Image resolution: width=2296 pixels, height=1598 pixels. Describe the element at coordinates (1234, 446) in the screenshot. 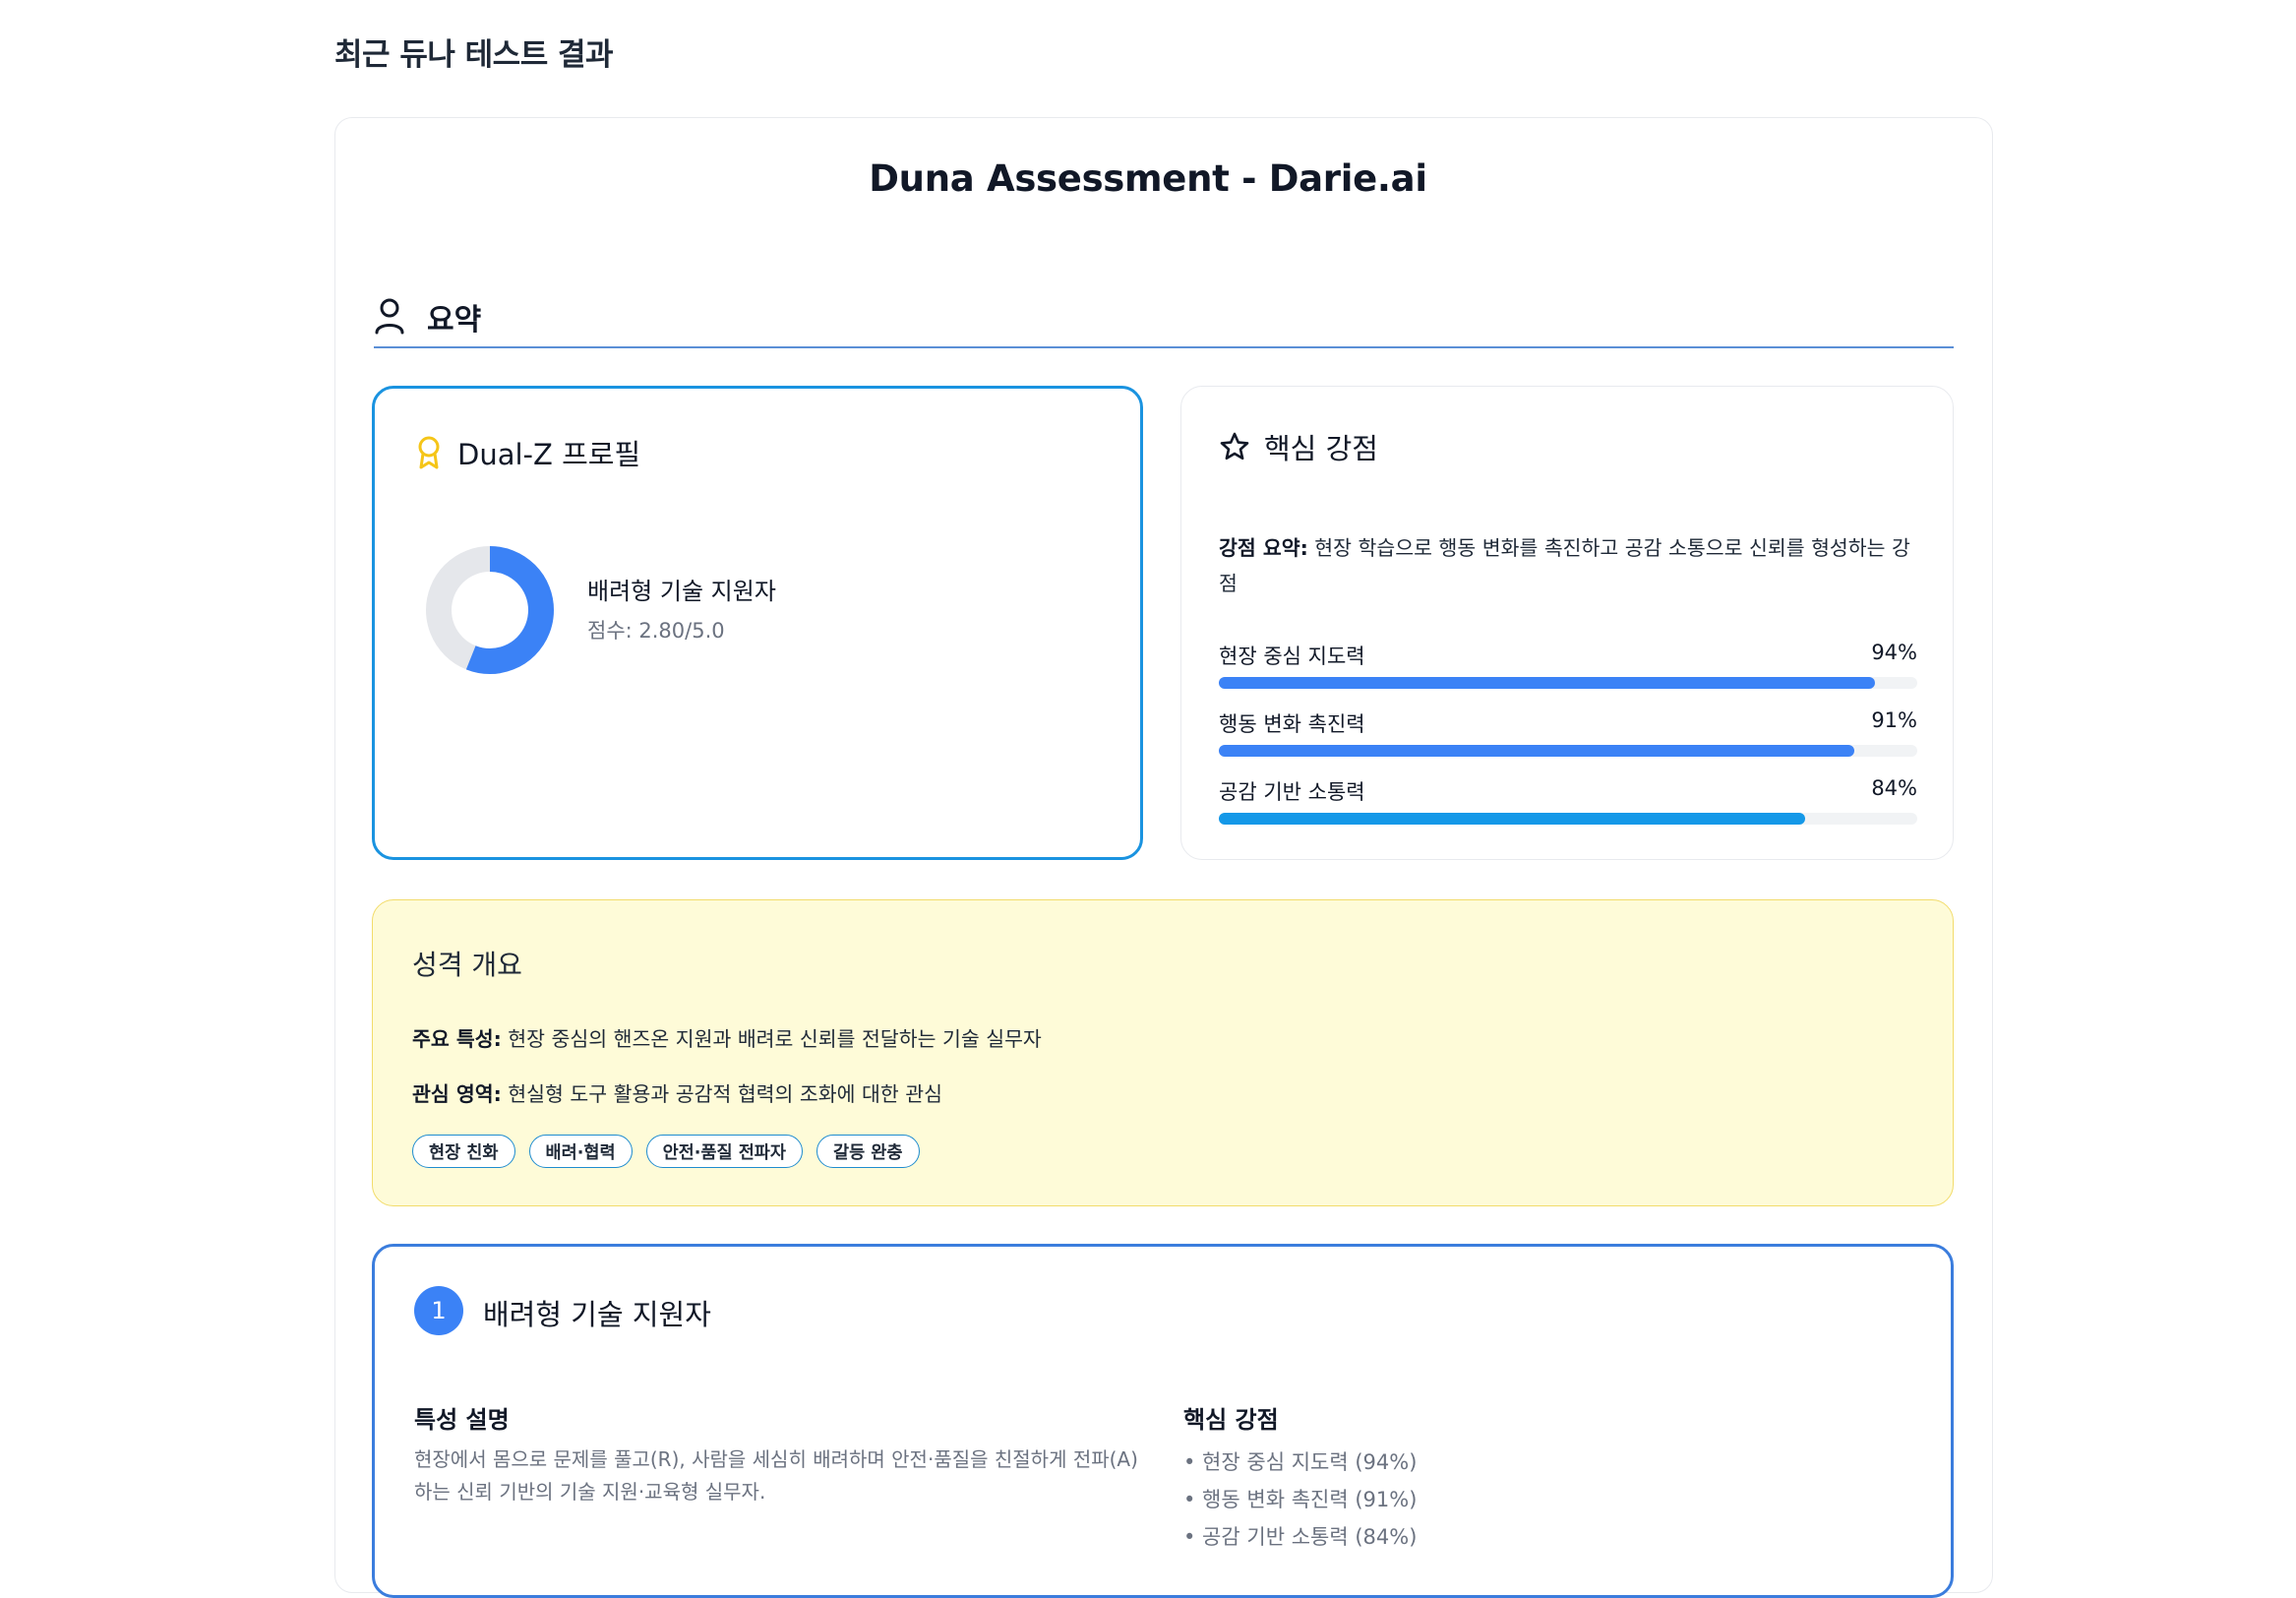

I see `star-icon` at that location.